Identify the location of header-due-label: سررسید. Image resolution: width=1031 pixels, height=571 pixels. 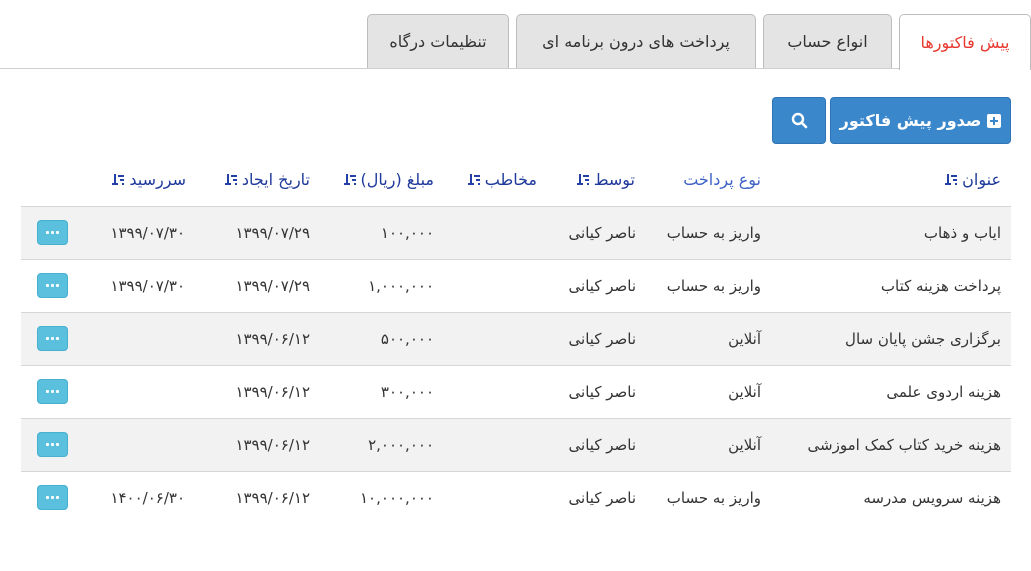
(157, 179).